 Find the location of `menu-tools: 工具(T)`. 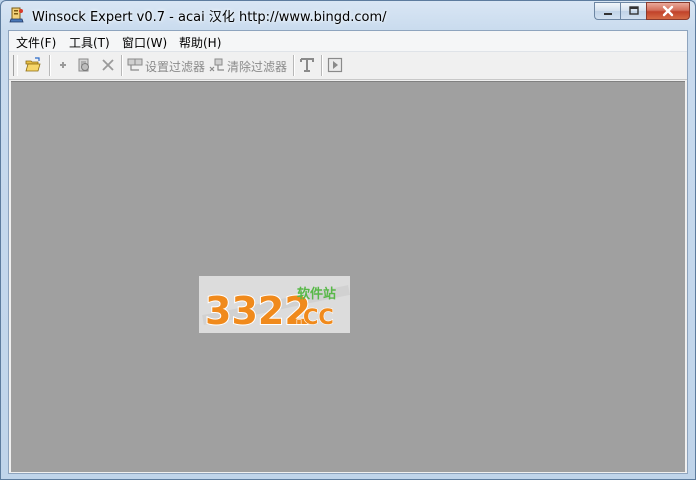

menu-tools: 工具(T) is located at coordinates (89, 42).